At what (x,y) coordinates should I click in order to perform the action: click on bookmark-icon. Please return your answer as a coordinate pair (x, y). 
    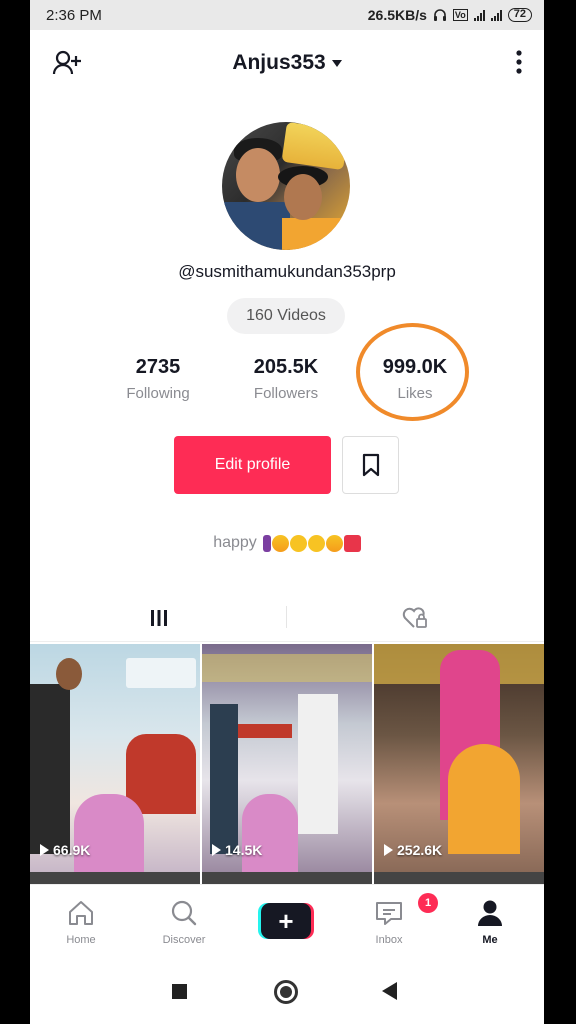
    Looking at the image, I should click on (370, 465).